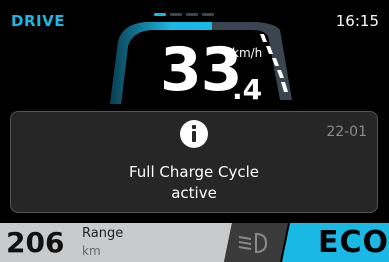 This screenshot has height=262, width=389. Describe the element at coordinates (353, 242) in the screenshot. I see `ride-mode-label: ECO` at that location.